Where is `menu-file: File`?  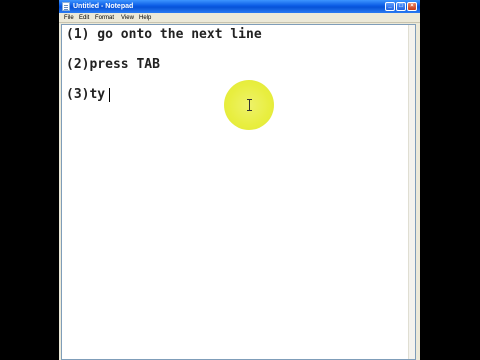
menu-file: File is located at coordinates (69, 18).